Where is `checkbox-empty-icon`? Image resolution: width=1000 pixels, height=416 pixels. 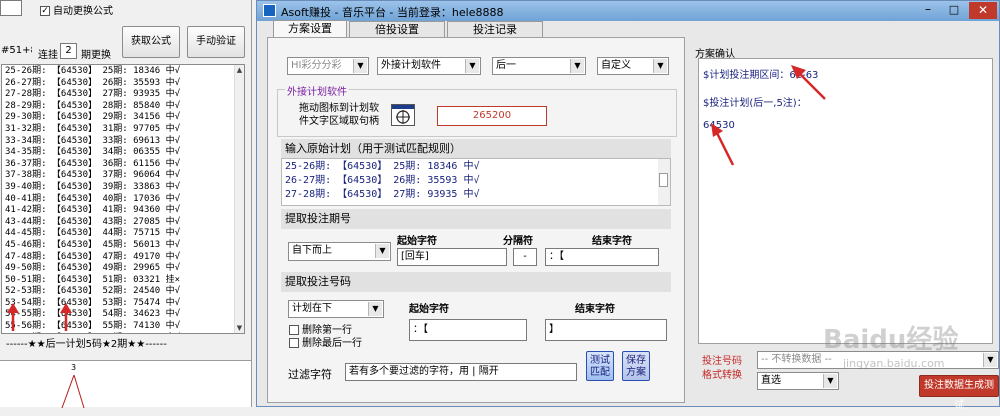
checkbox-empty-icon is located at coordinates (294, 343).